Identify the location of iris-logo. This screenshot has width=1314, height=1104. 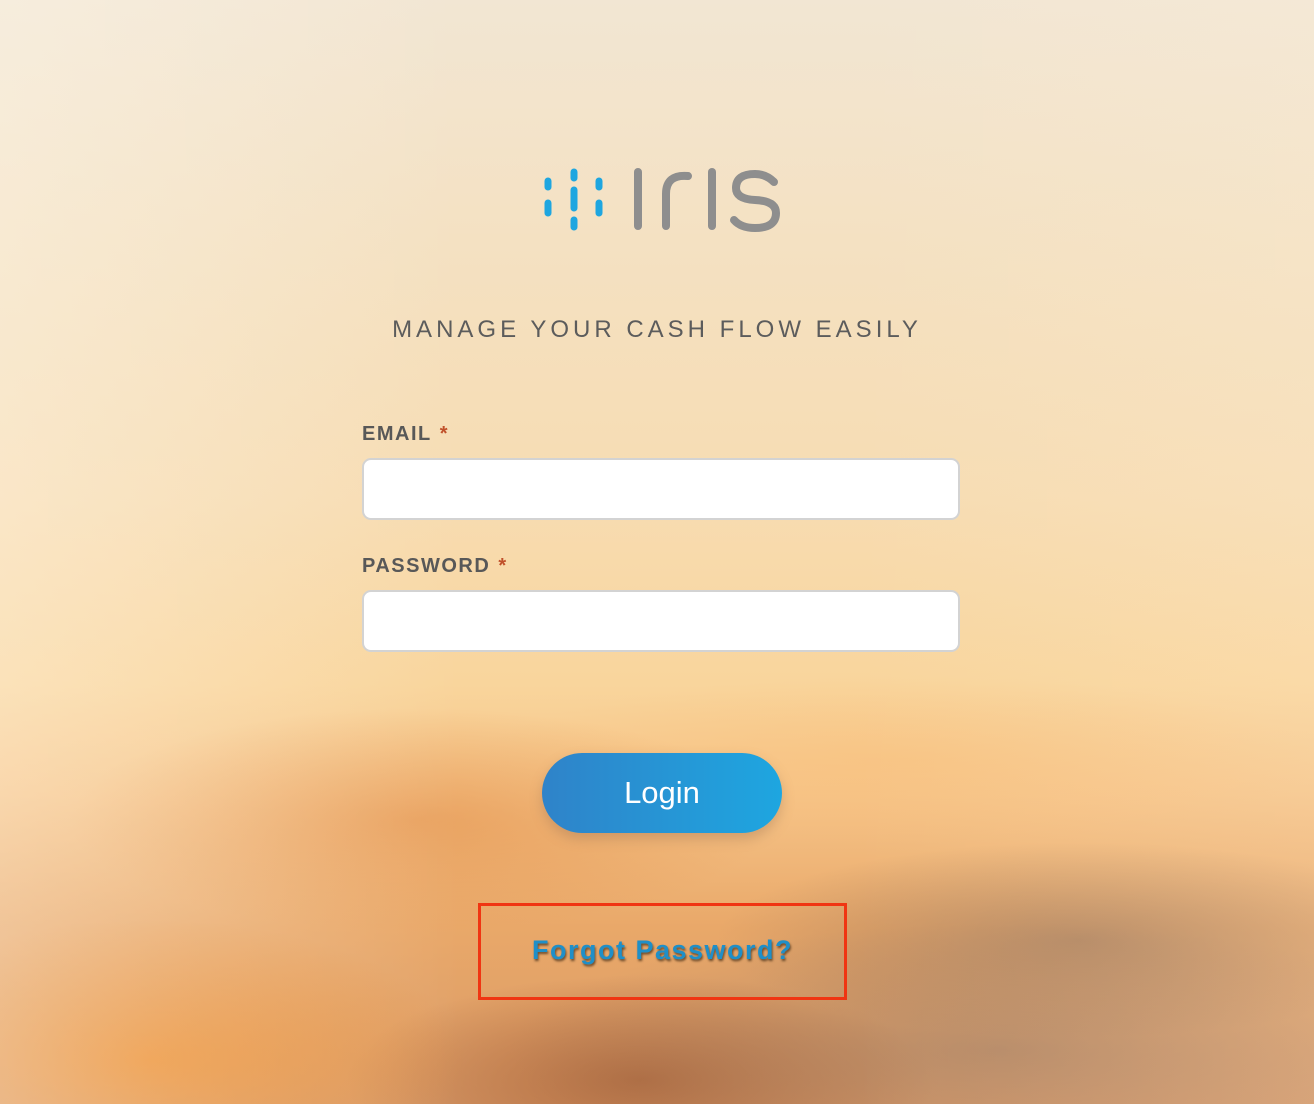
(662, 200).